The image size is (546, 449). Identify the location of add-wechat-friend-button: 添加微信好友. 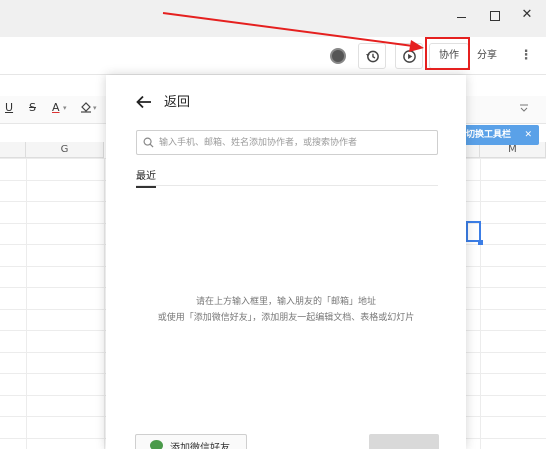
(191, 441).